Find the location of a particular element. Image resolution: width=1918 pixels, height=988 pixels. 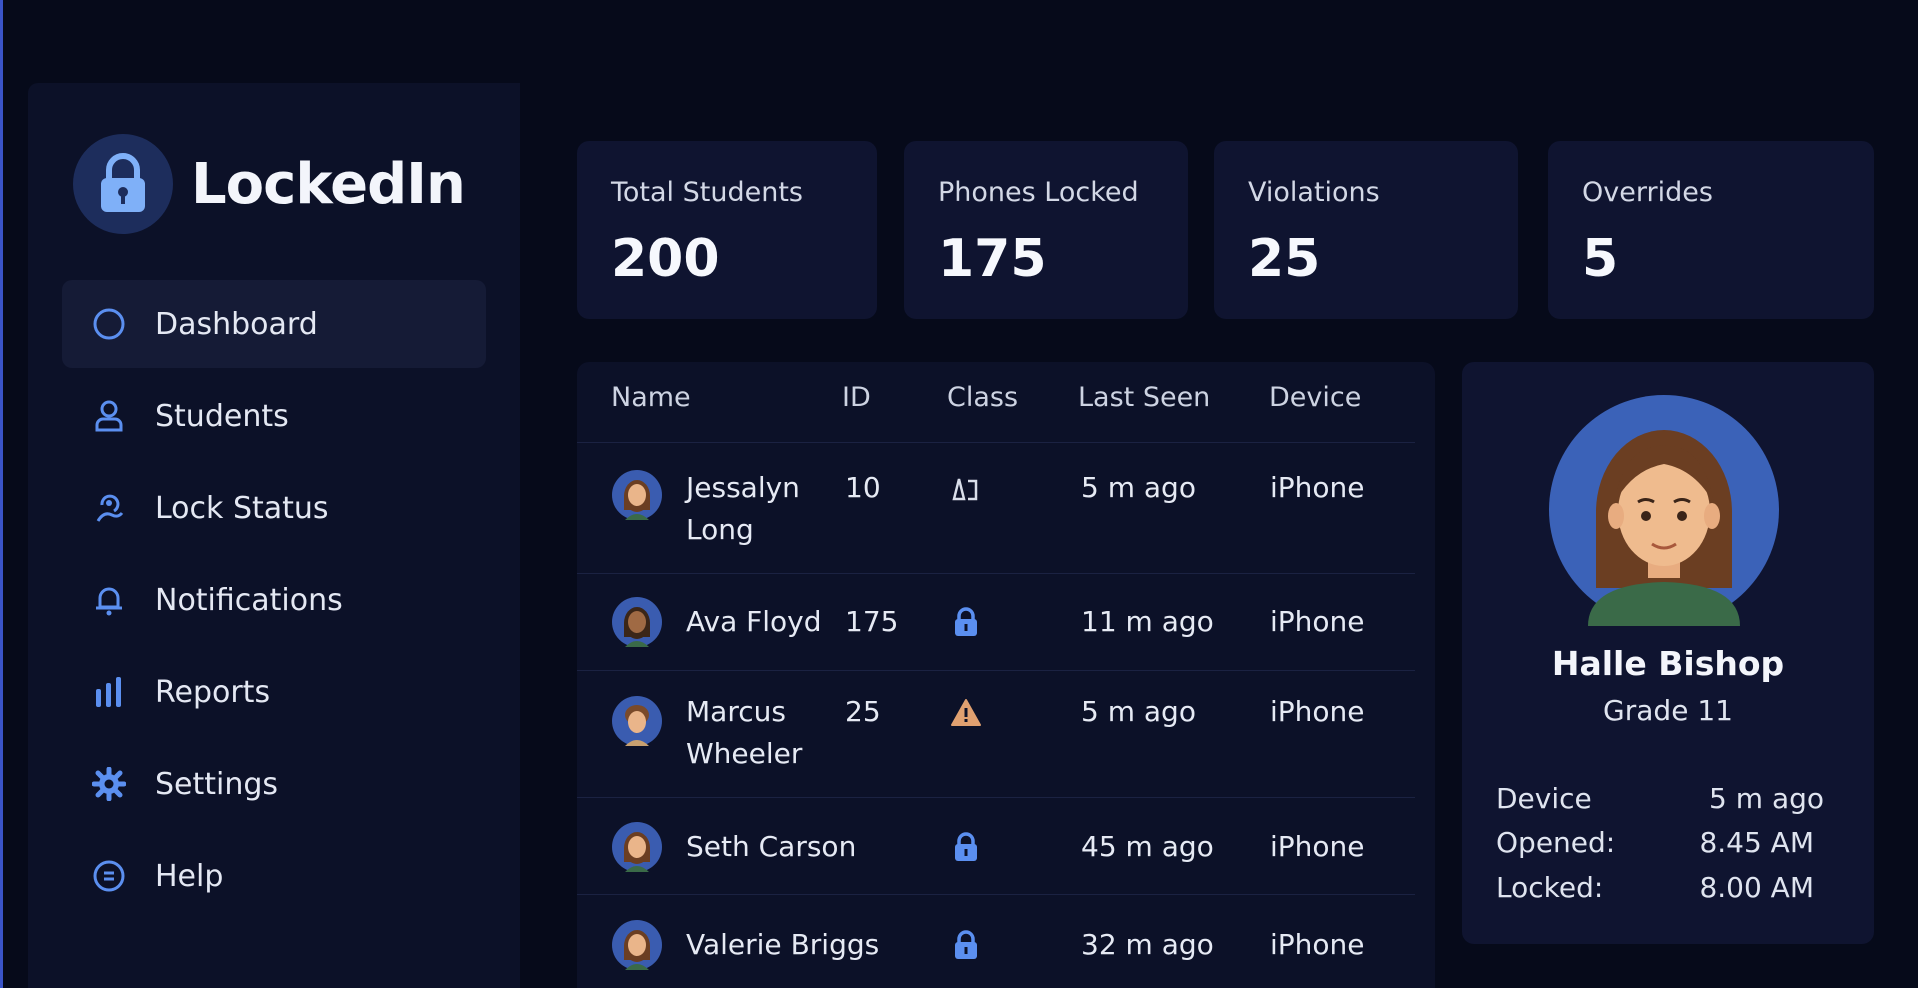

lock-status-icon is located at coordinates (109, 508).